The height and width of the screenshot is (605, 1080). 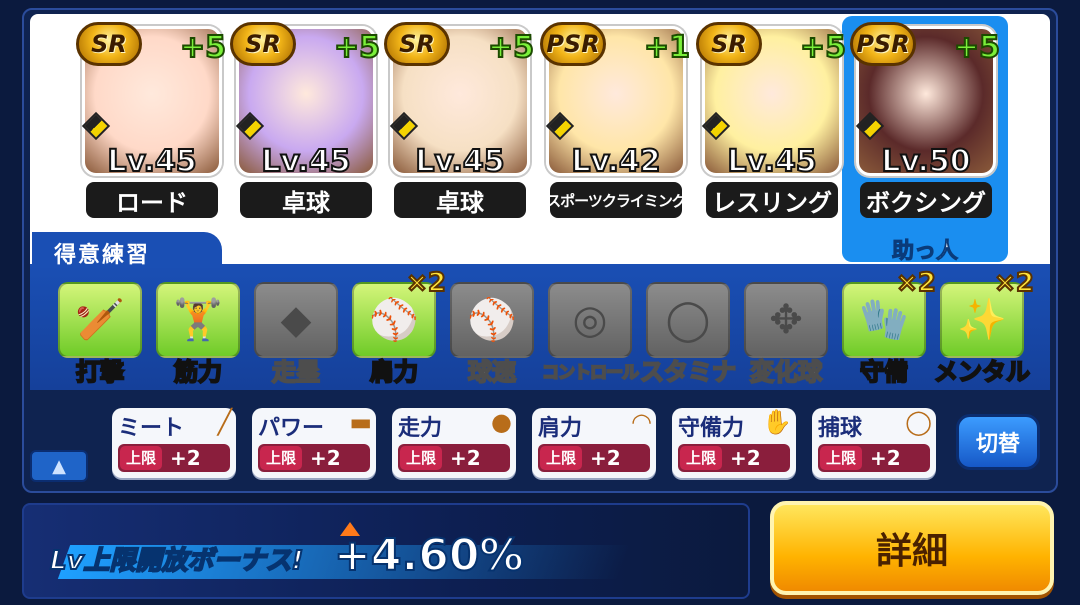 What do you see at coordinates (454, 443) in the screenshot?
I see `stat-bonus: 走力 ● 上限 +2` at bounding box center [454, 443].